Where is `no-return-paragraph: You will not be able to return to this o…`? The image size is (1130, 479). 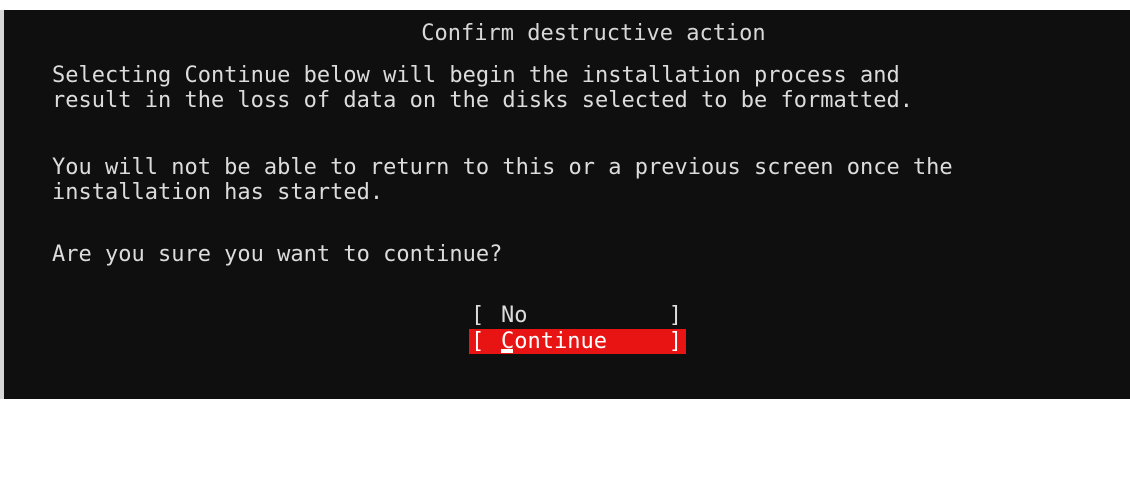
no-return-paragraph: You will not be able to return to this o… is located at coordinates (502, 180).